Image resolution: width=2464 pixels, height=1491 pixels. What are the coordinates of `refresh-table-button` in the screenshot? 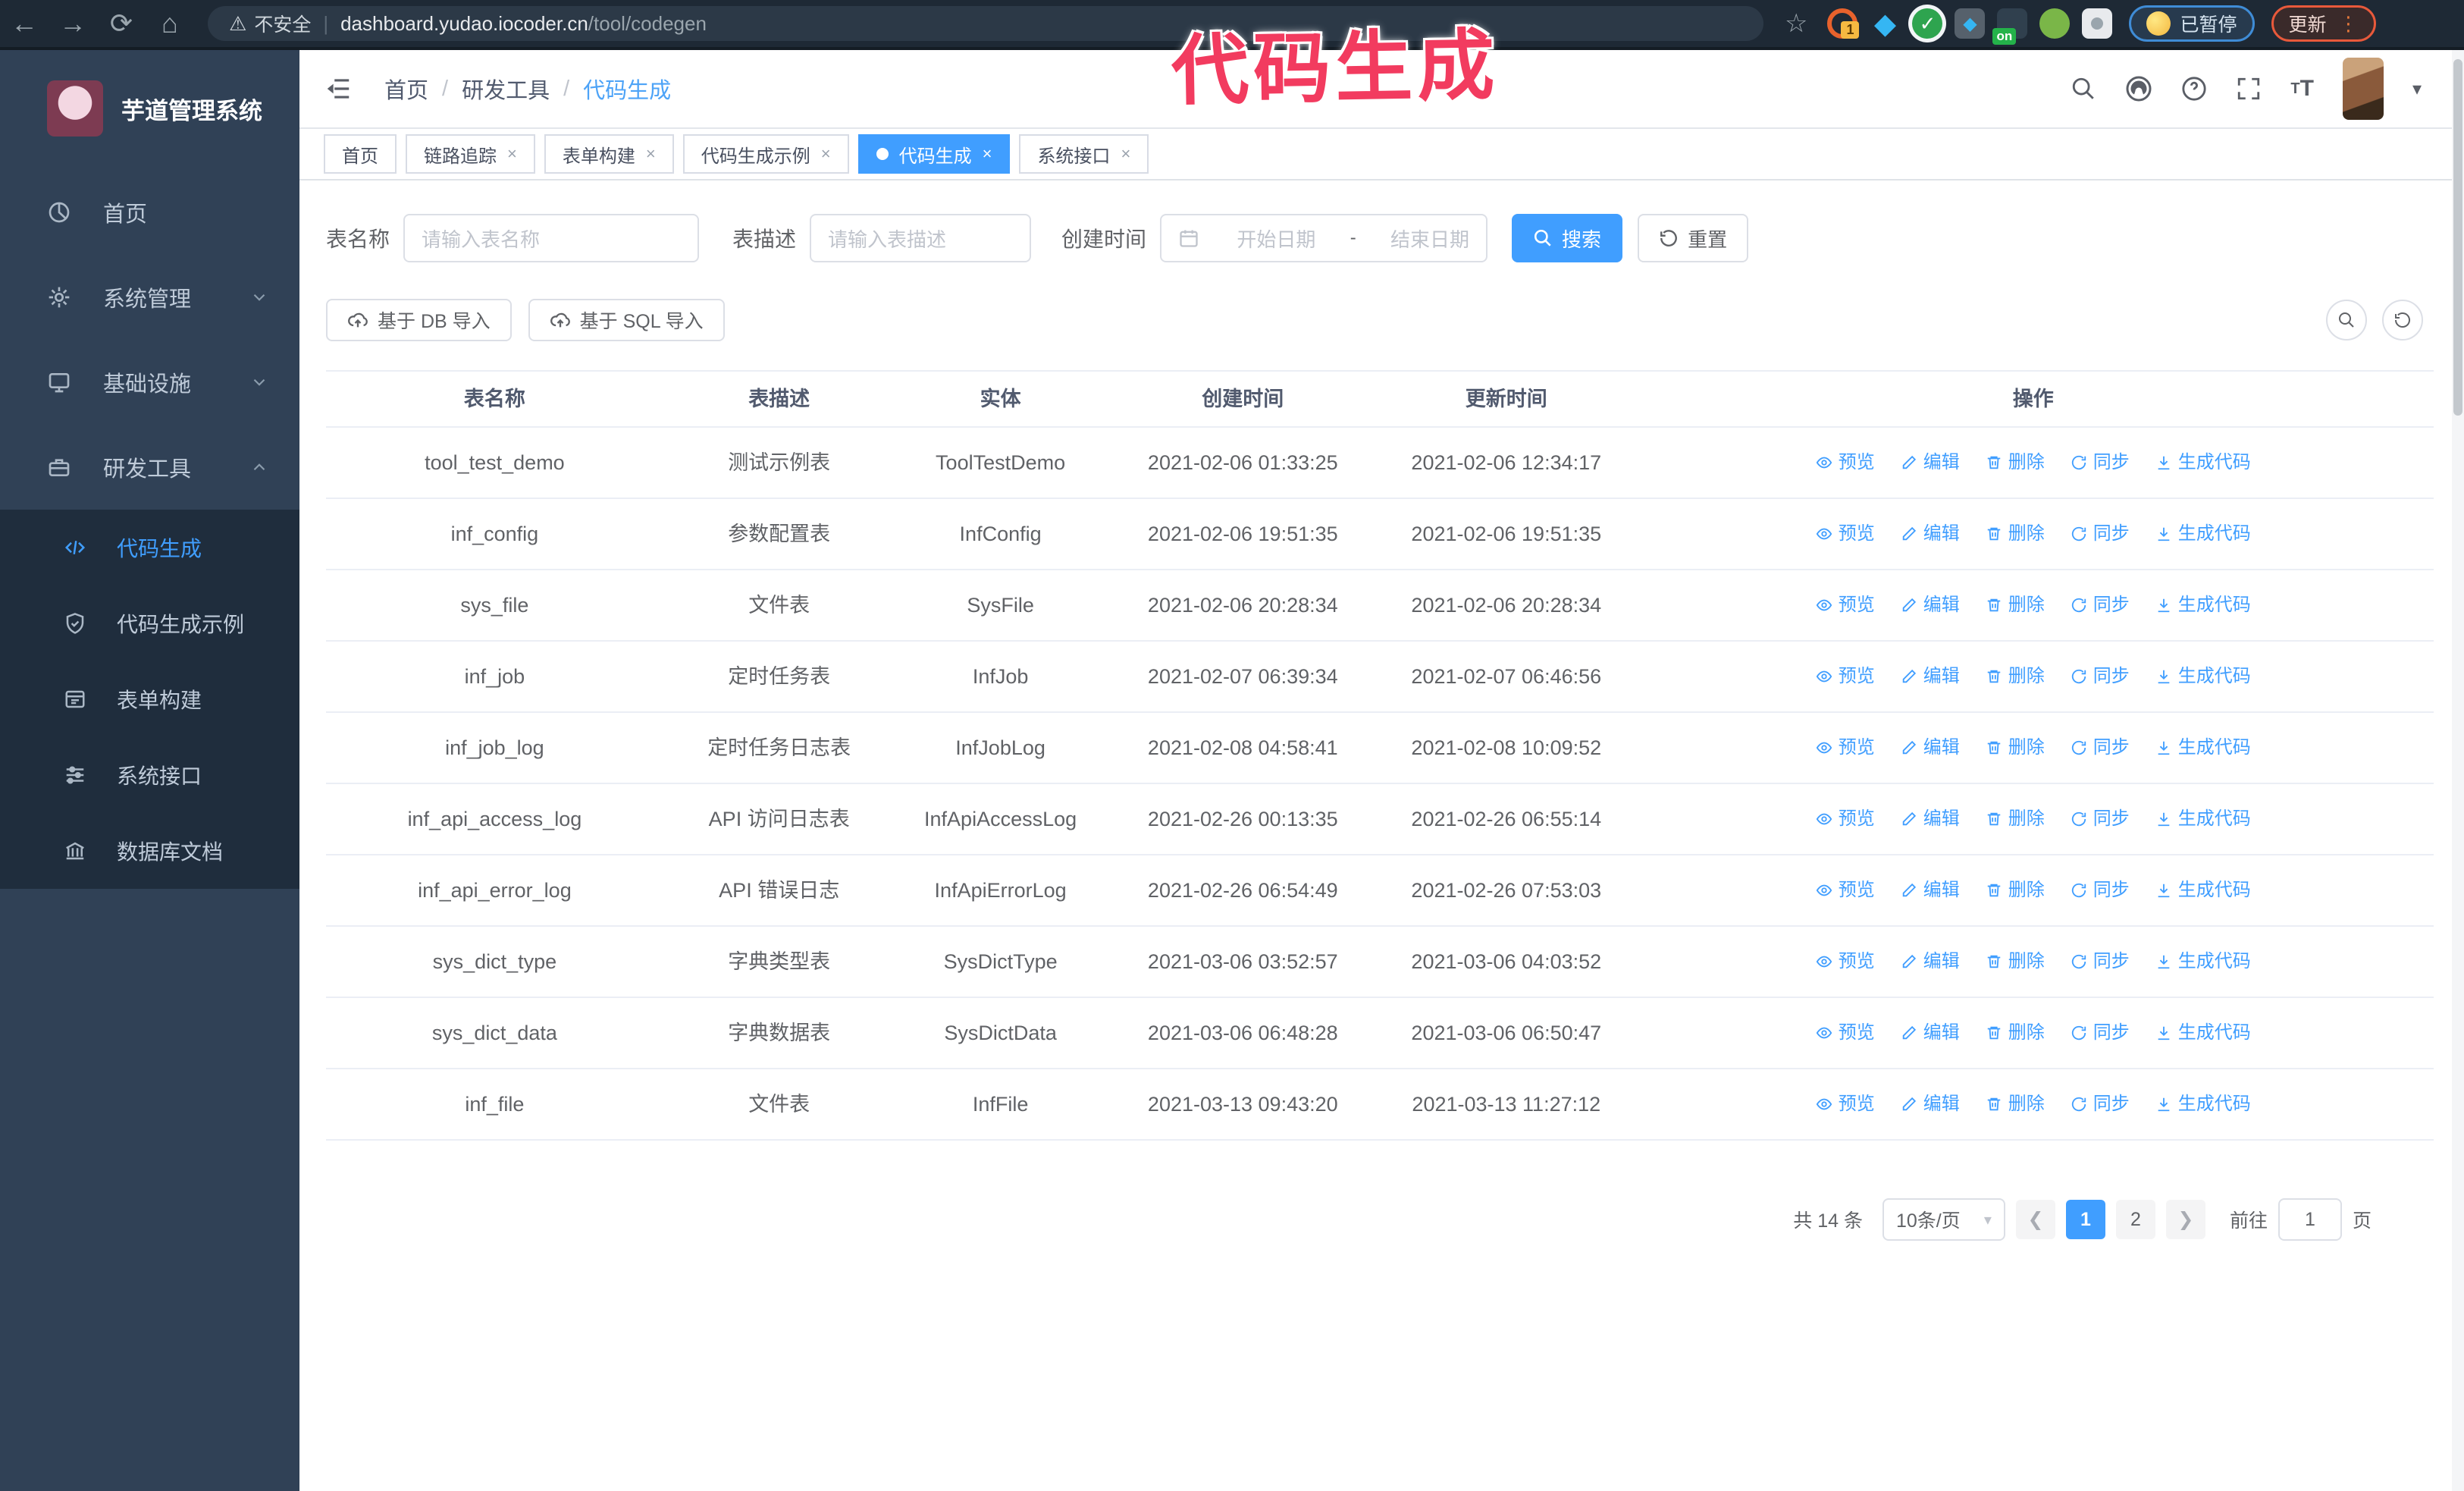 It's located at (2402, 320).